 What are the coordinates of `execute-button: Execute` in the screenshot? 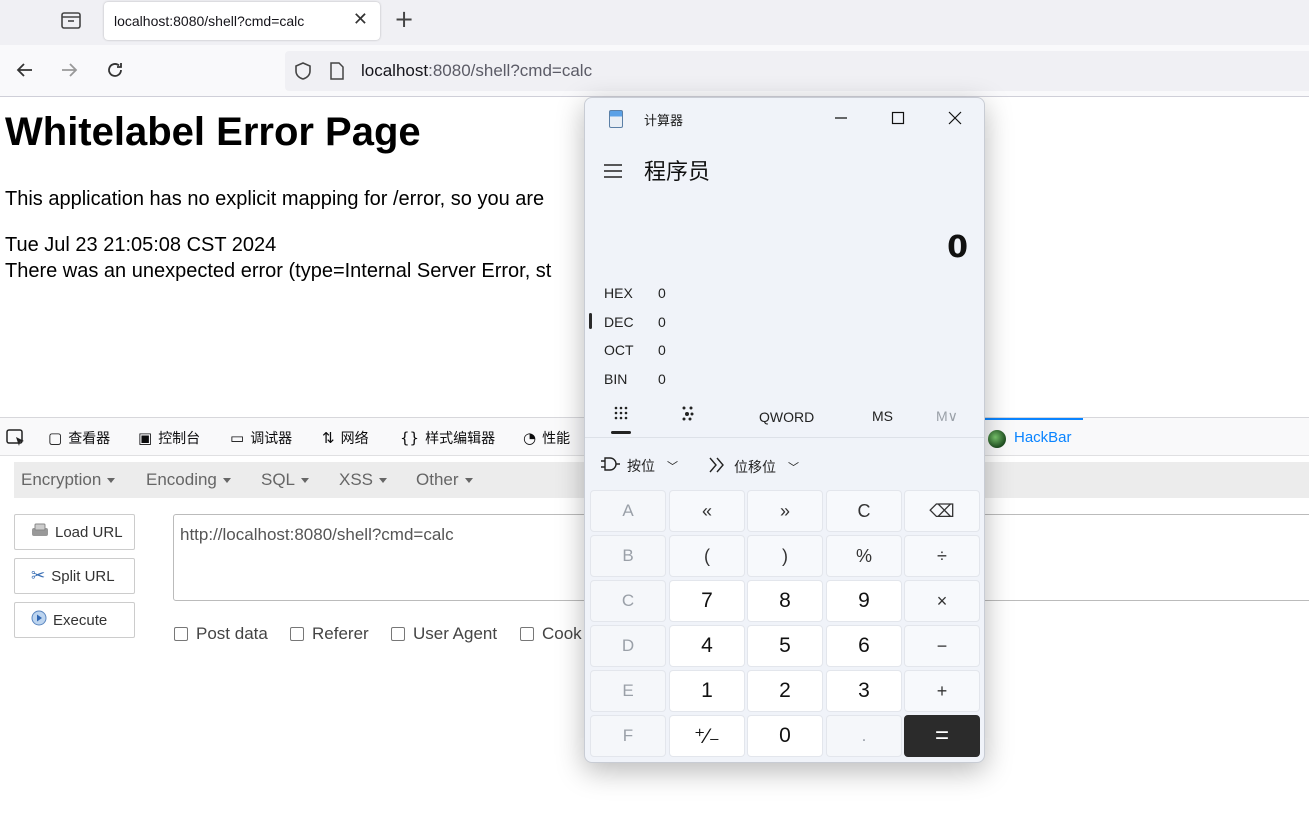 It's located at (74, 620).